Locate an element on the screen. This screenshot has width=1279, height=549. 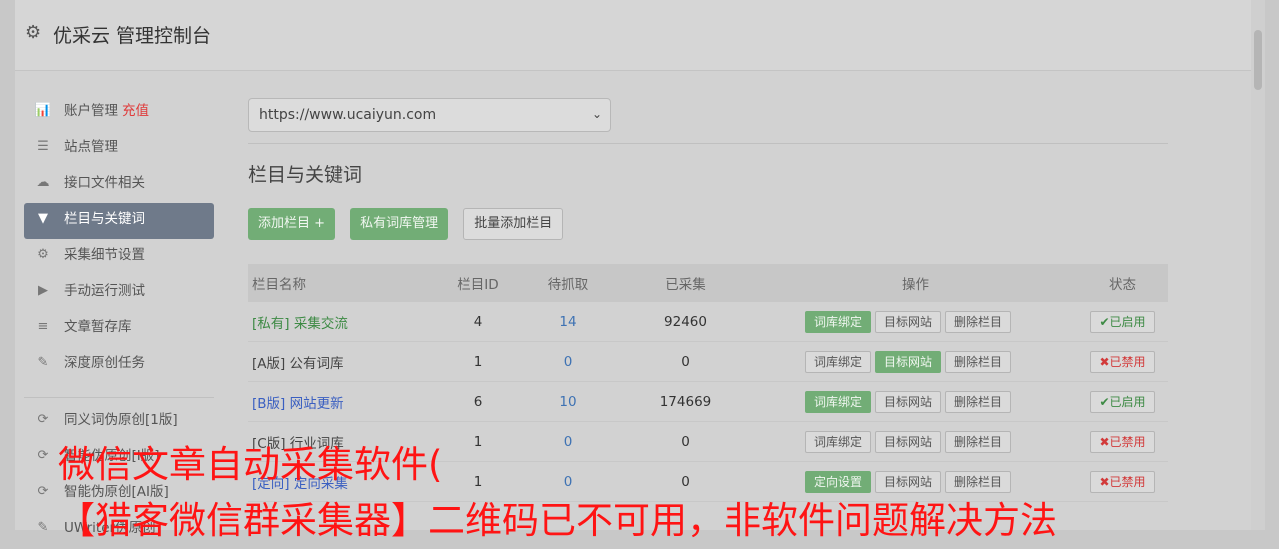
chevron-down-icon: ⌄ is located at coordinates (596, 114).